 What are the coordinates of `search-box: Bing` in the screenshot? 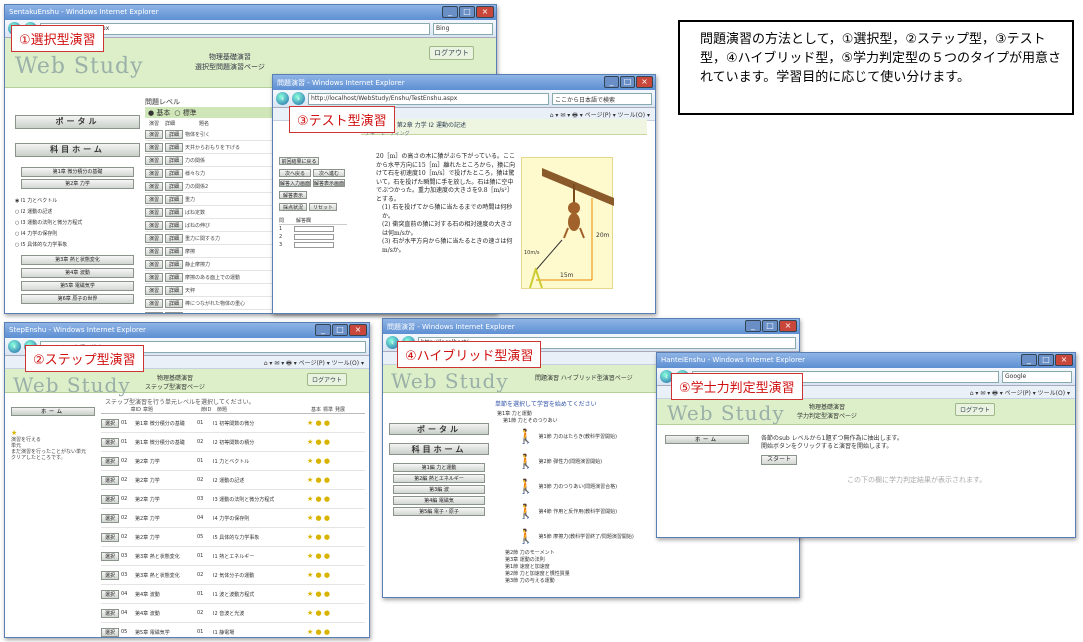 It's located at (463, 28).